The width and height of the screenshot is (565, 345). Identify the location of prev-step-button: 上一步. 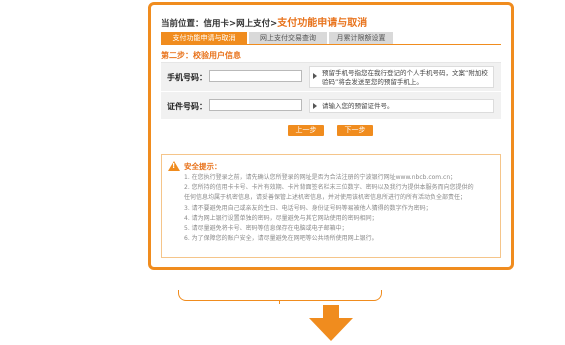
(306, 130).